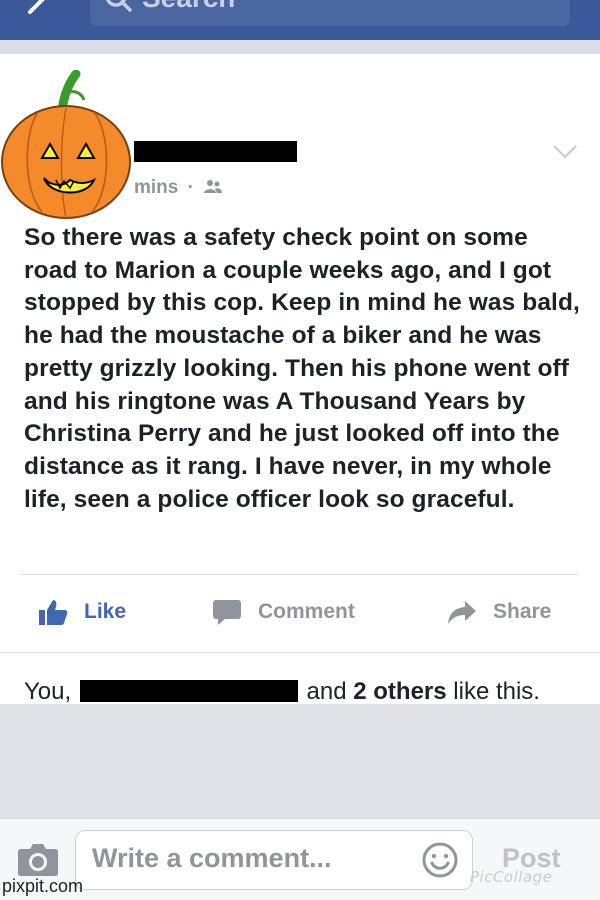 This screenshot has width=600, height=900. I want to click on search-icon, so click(119, 6).